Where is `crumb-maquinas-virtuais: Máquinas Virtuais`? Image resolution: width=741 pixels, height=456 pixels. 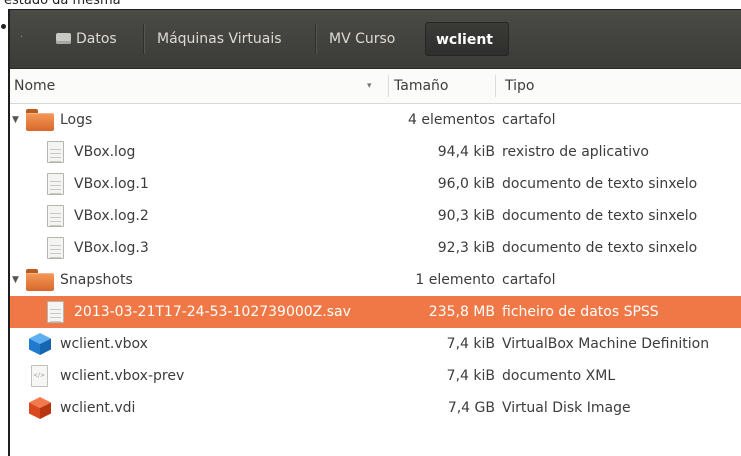
crumb-maquinas-virtuais: Máquinas Virtuais is located at coordinates (219, 39).